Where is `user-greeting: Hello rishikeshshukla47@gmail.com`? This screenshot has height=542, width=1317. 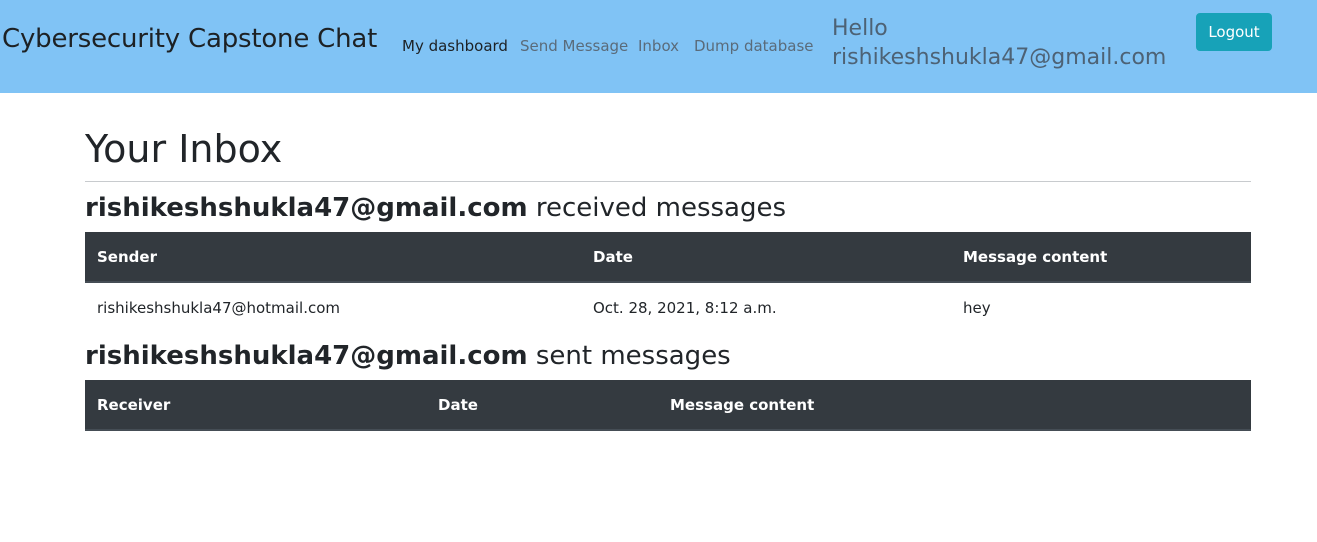 user-greeting: Hello rishikeshshukla47@gmail.com is located at coordinates (999, 43).